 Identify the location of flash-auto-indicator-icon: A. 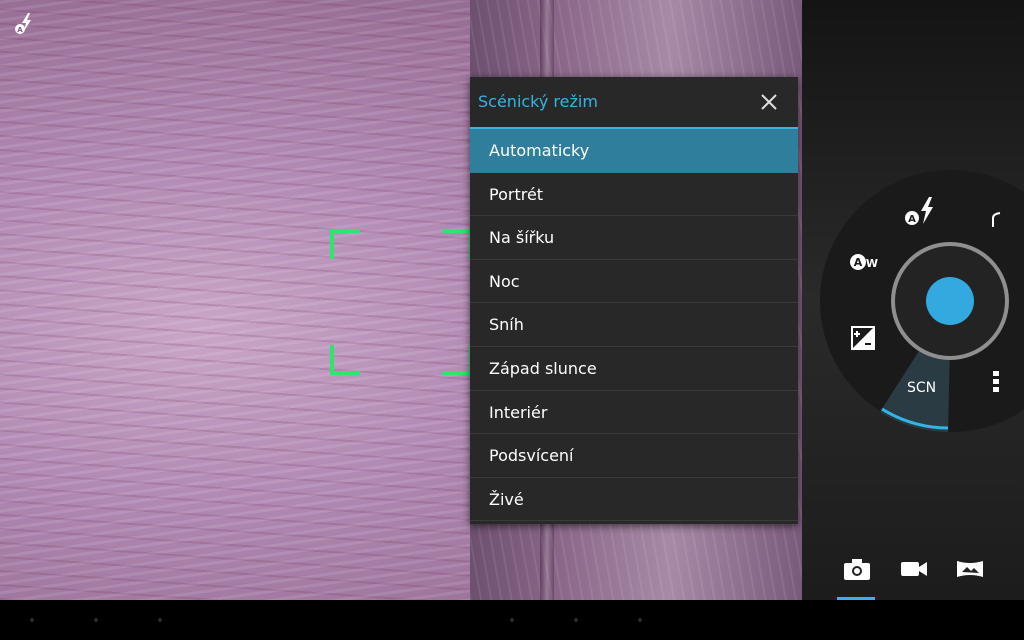
(23, 23).